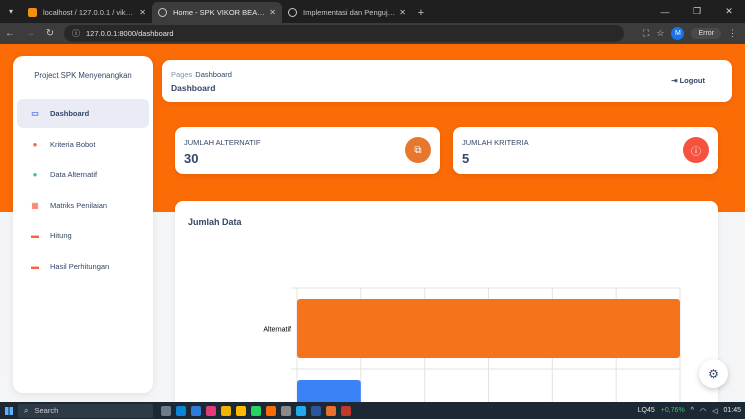  I want to click on browser-tab-home: Home - SPK VIKOR BEASISWA ✕, so click(217, 12).